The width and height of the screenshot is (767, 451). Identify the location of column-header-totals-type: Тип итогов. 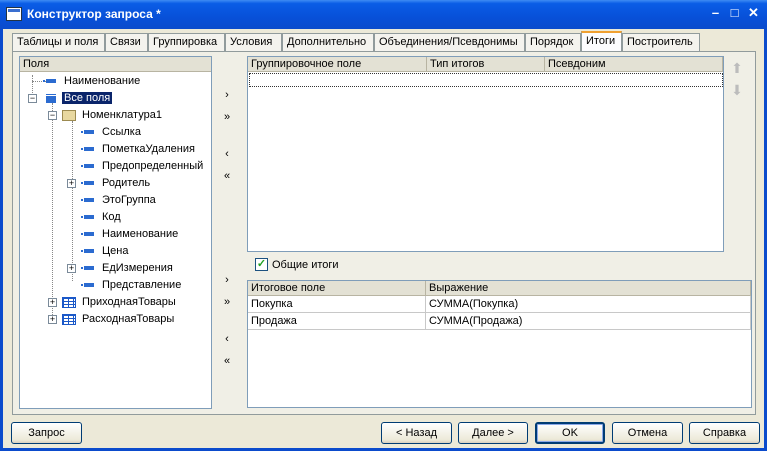
(486, 64).